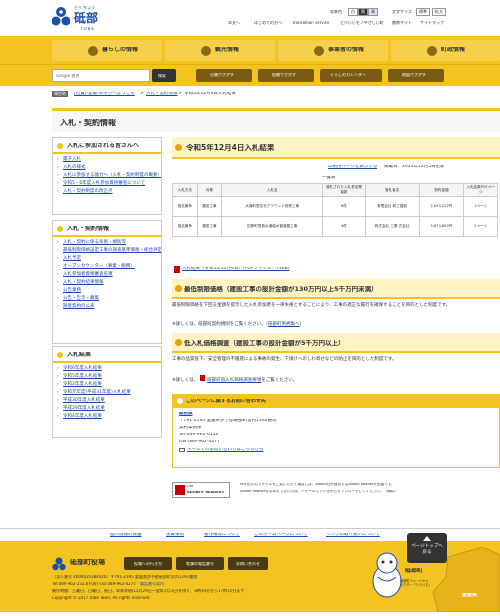 This screenshot has width=500, height=616. I want to click on logo-kana: とべ ちょう, so click(85, 8).